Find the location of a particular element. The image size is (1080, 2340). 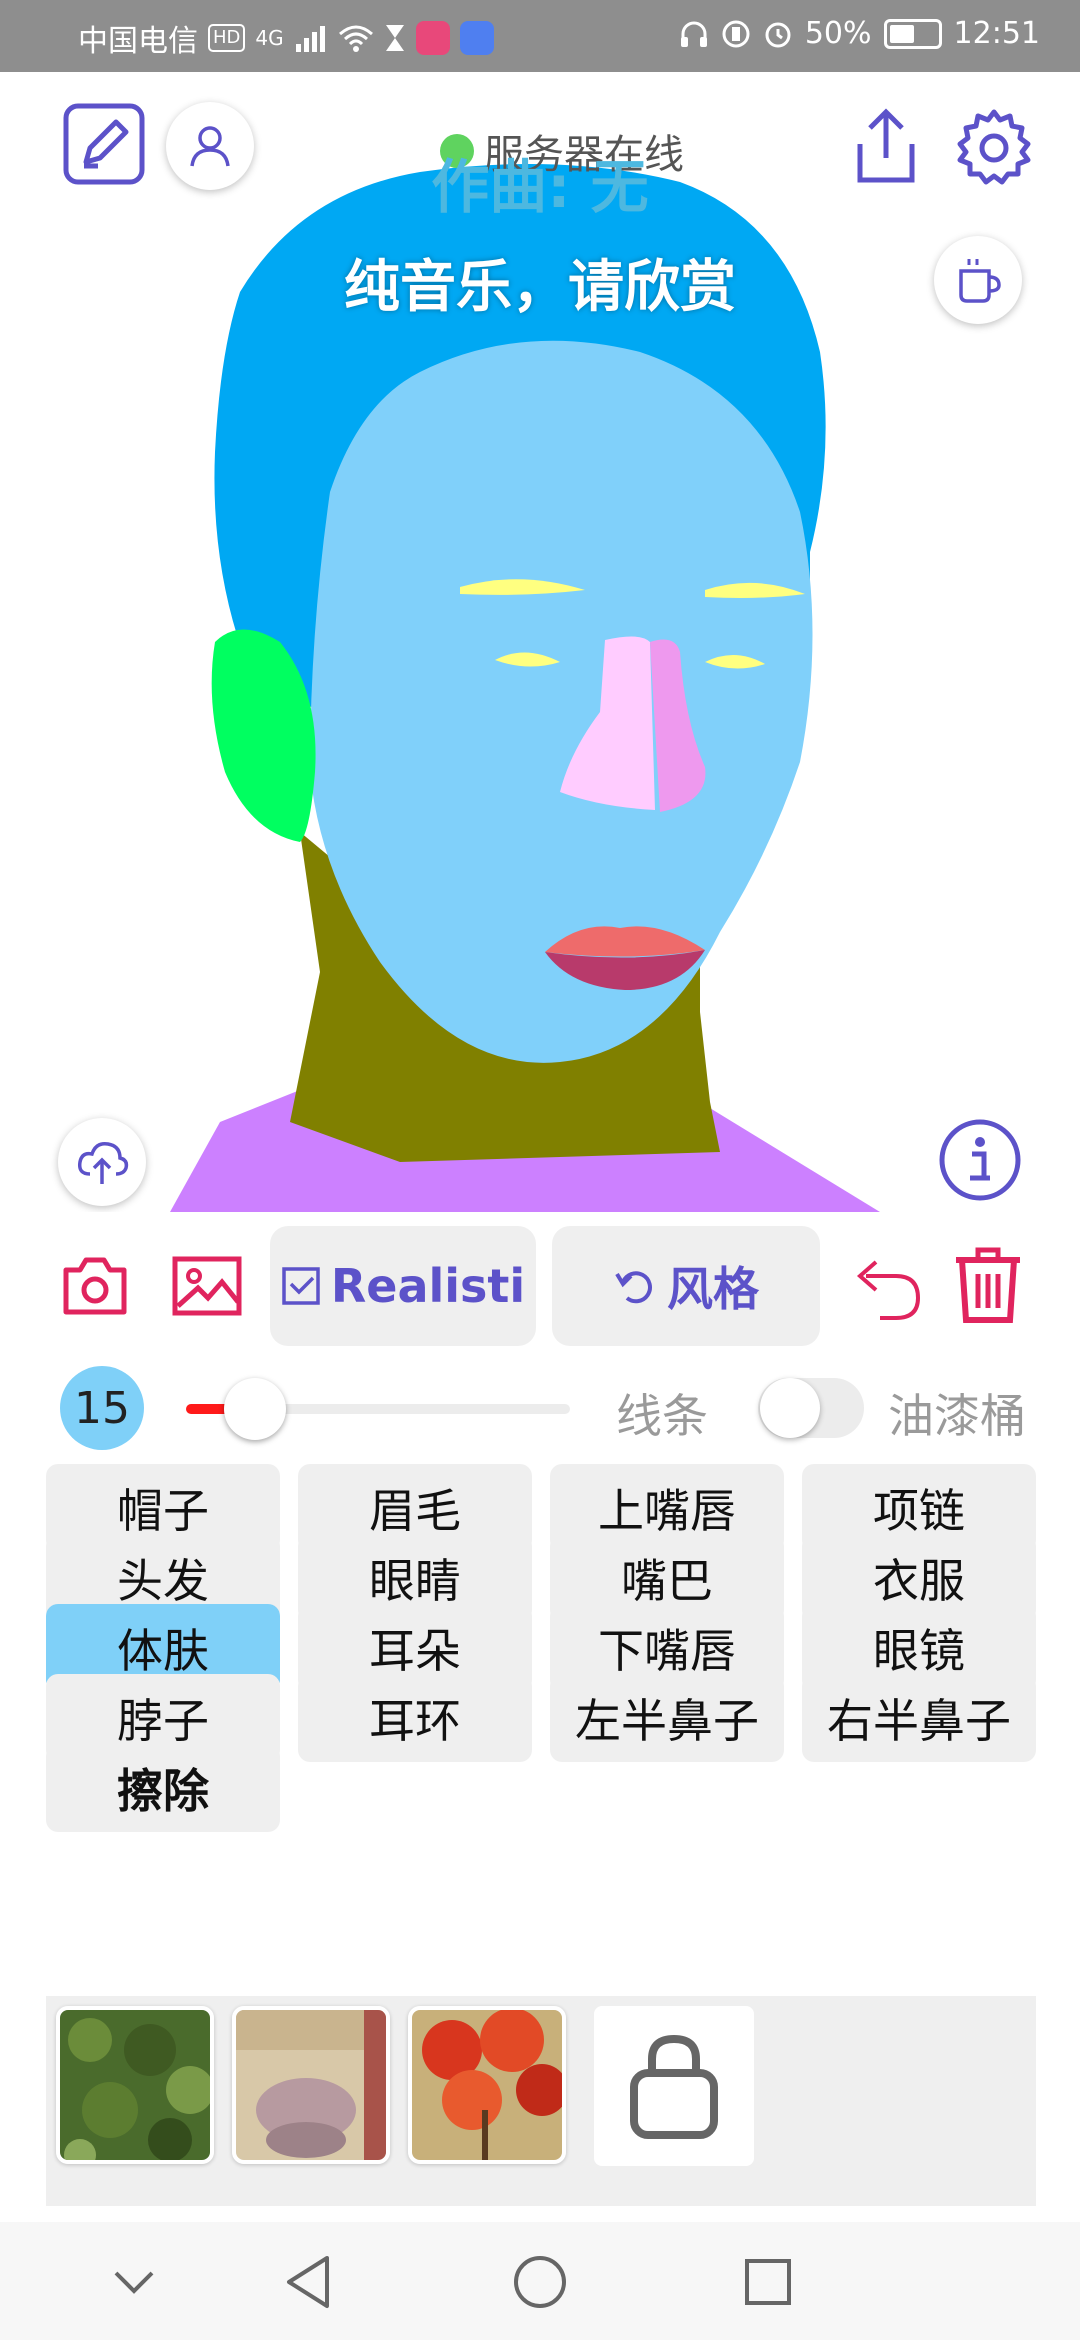

bucket-toggle-knob is located at coordinates (790, 1408).